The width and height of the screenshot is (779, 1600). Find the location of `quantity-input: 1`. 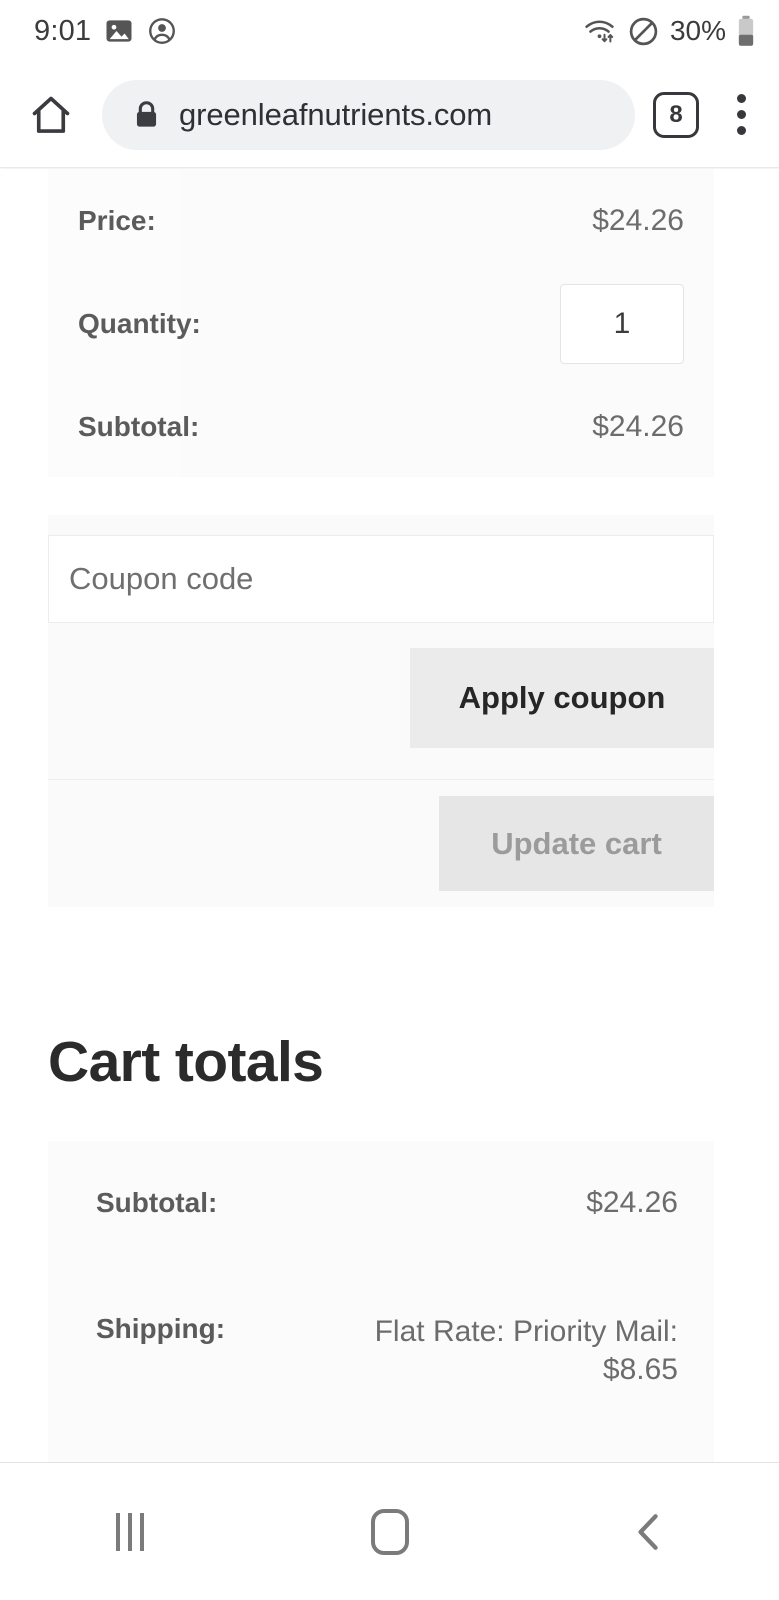

quantity-input: 1 is located at coordinates (622, 323).